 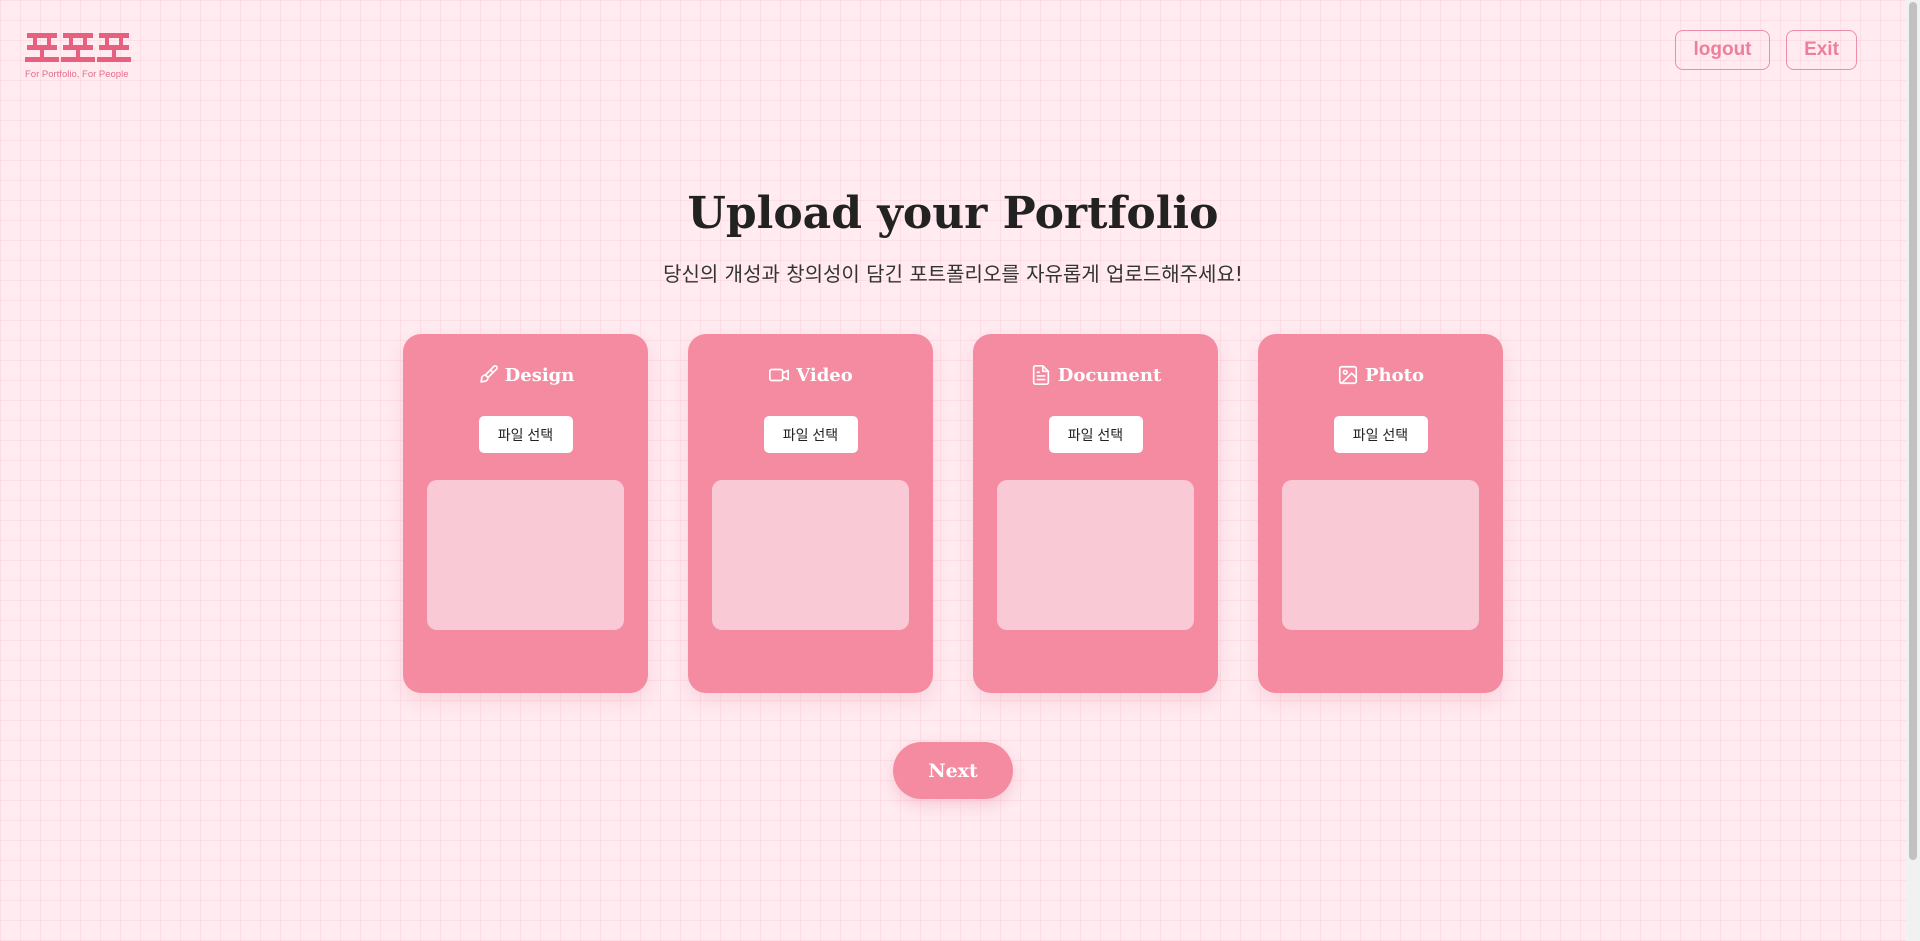 What do you see at coordinates (953, 213) in the screenshot?
I see `page-title: Upload your Portfolio` at bounding box center [953, 213].